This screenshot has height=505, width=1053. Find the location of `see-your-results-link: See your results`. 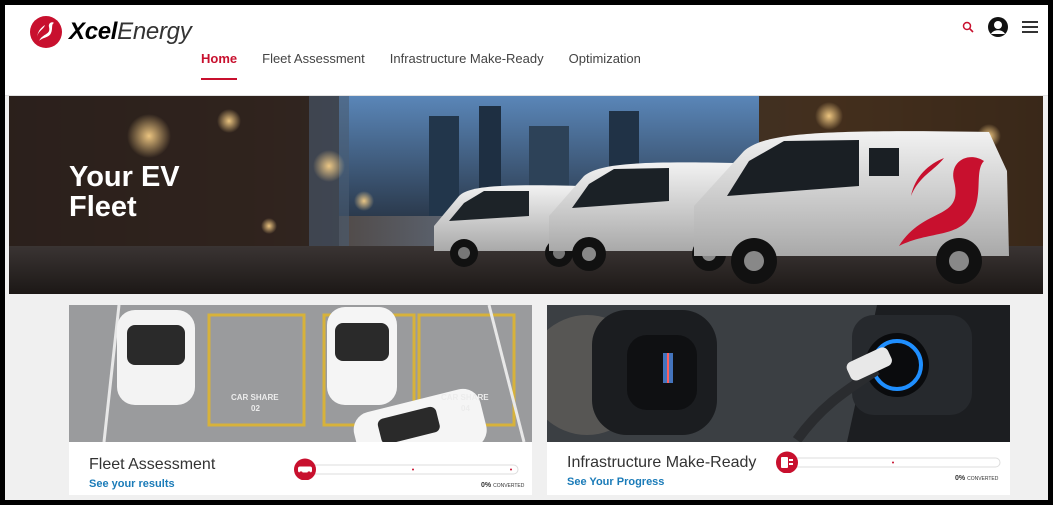

see-your-results-link: See your results is located at coordinates (132, 484).